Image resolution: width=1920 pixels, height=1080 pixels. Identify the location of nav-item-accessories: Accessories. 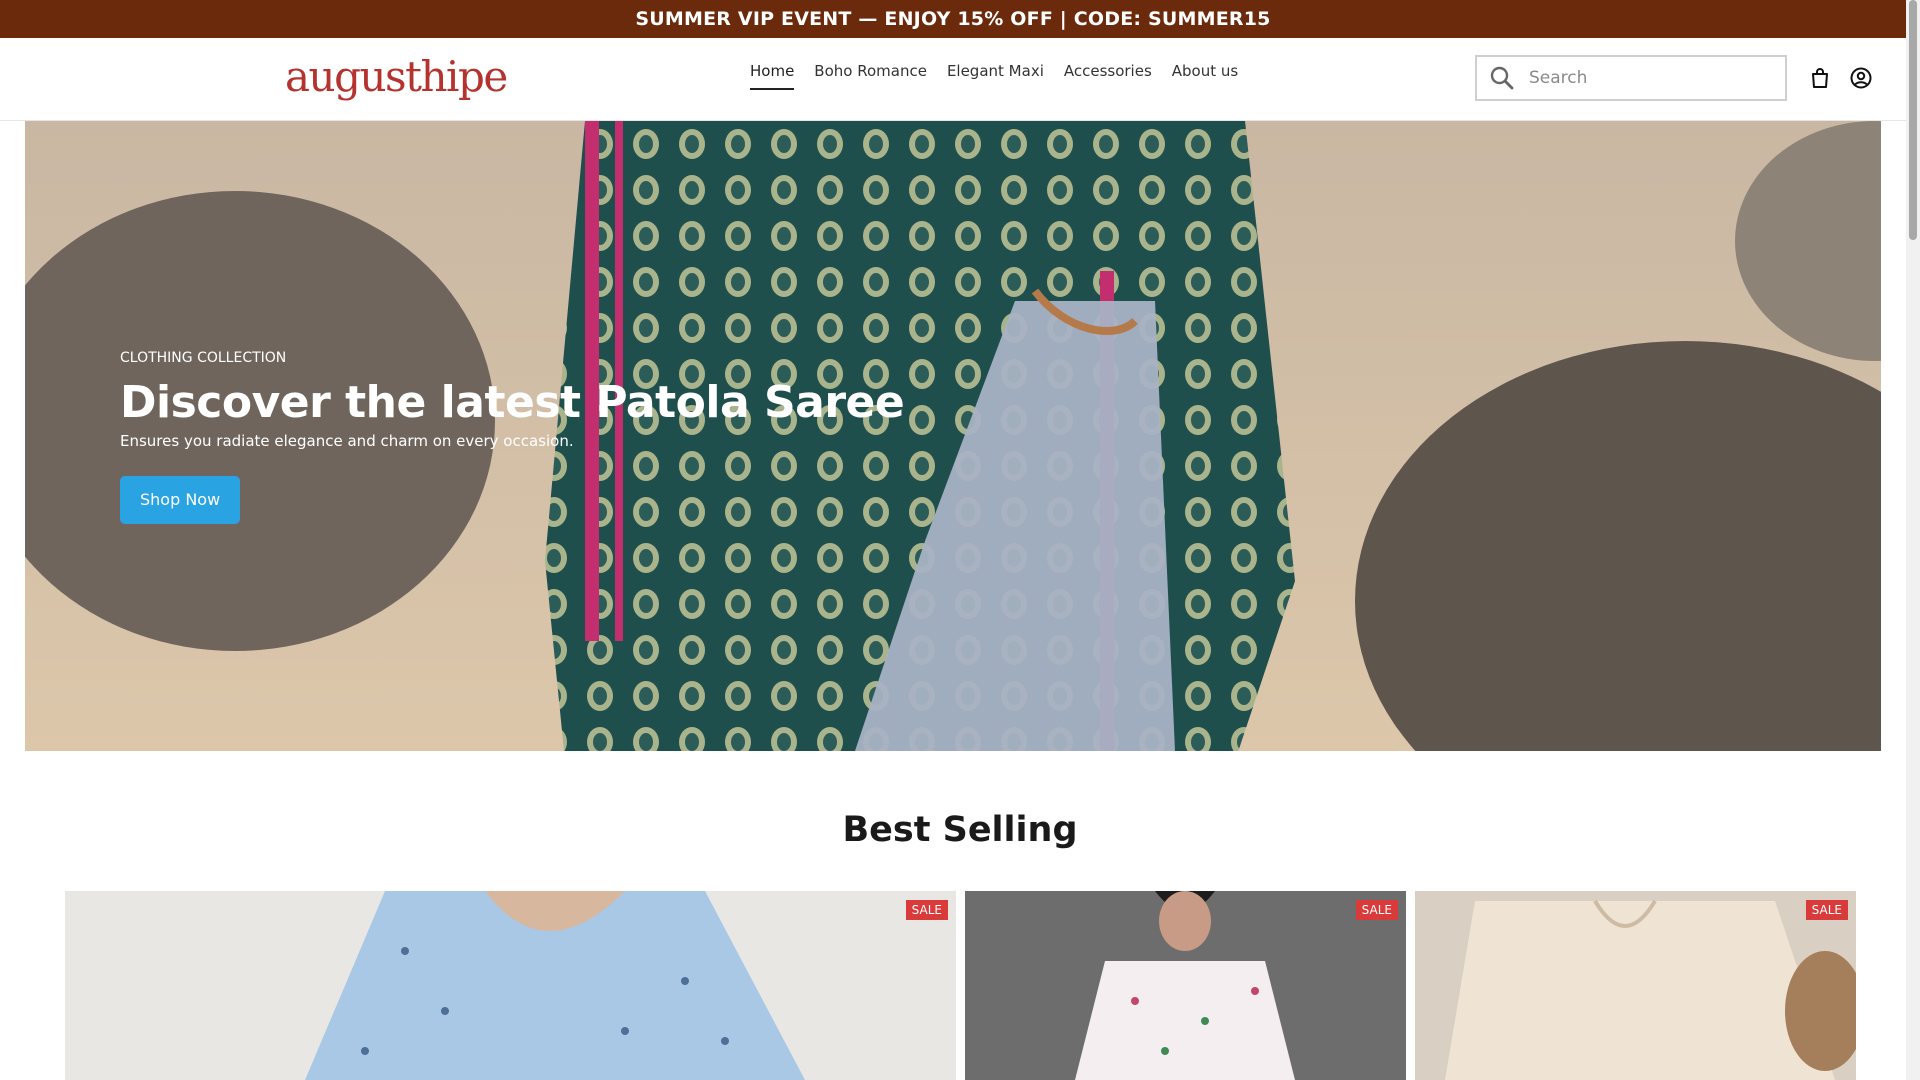
(1108, 76).